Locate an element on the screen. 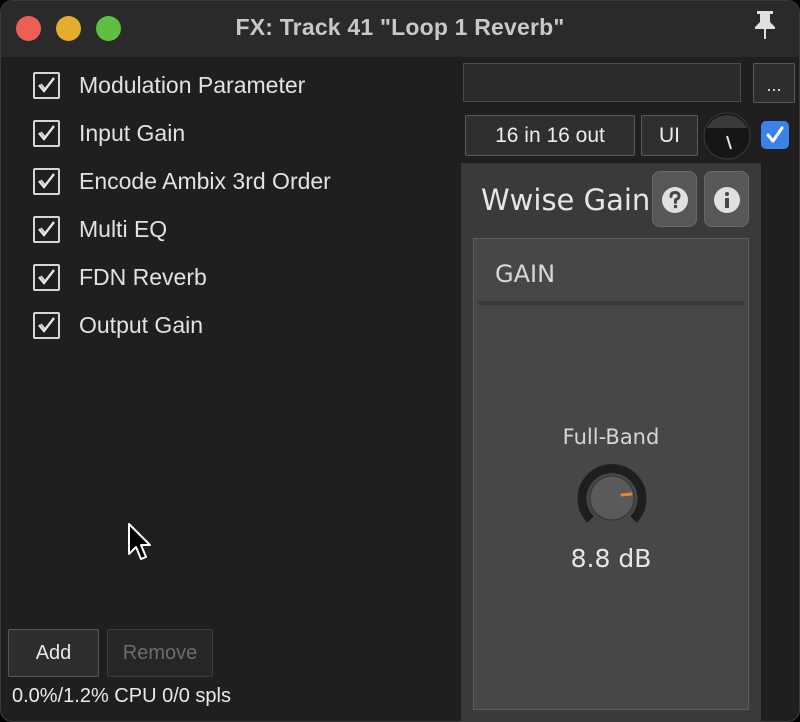  fx-item-input-gain: Input Gain is located at coordinates (233, 134).